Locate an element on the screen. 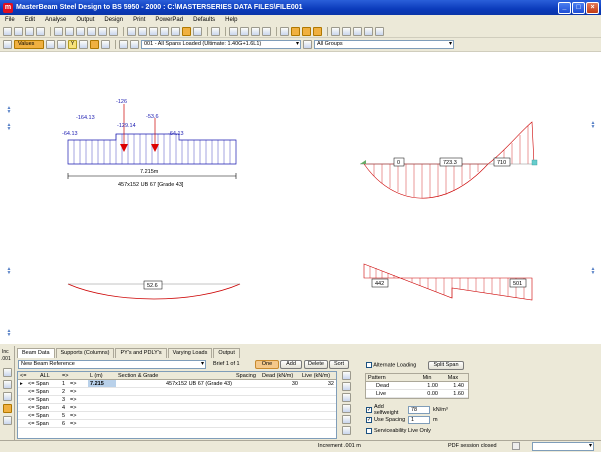  toggle-y-icon: Y is located at coordinates (72, 44).